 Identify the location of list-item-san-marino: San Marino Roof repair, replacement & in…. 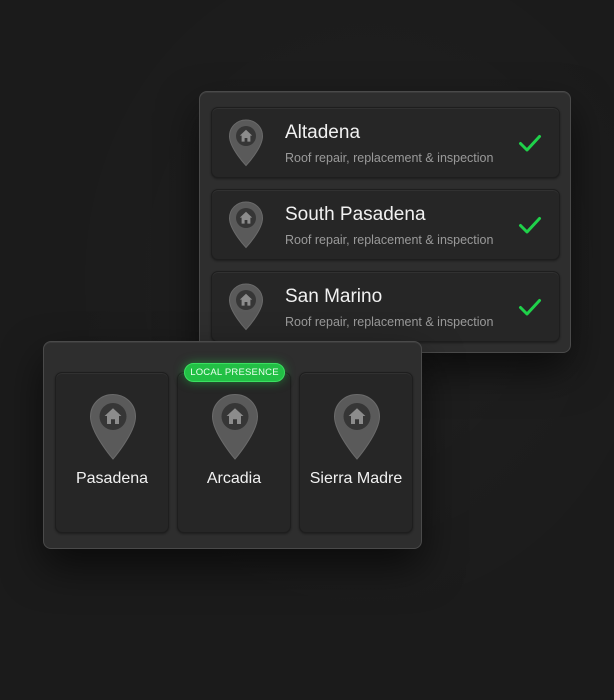
(385, 306).